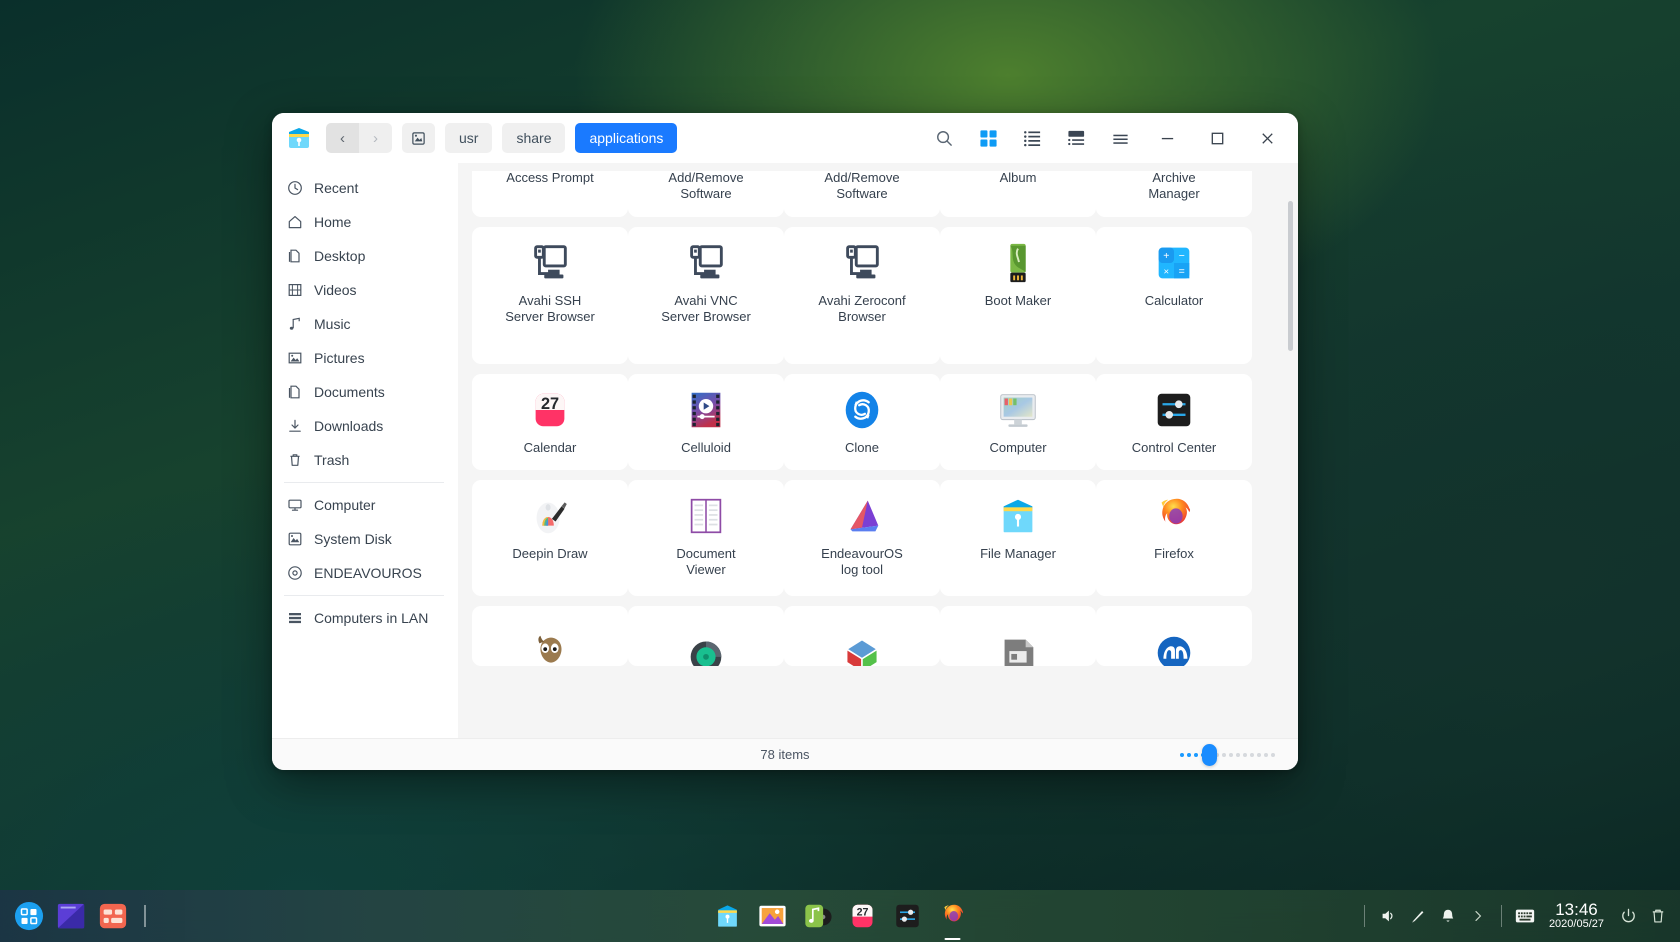  Describe the element at coordinates (862, 295) in the screenshot. I see `file-tile-avahi-zeroconf-browser: Avahi Zeroconf Browser` at that location.